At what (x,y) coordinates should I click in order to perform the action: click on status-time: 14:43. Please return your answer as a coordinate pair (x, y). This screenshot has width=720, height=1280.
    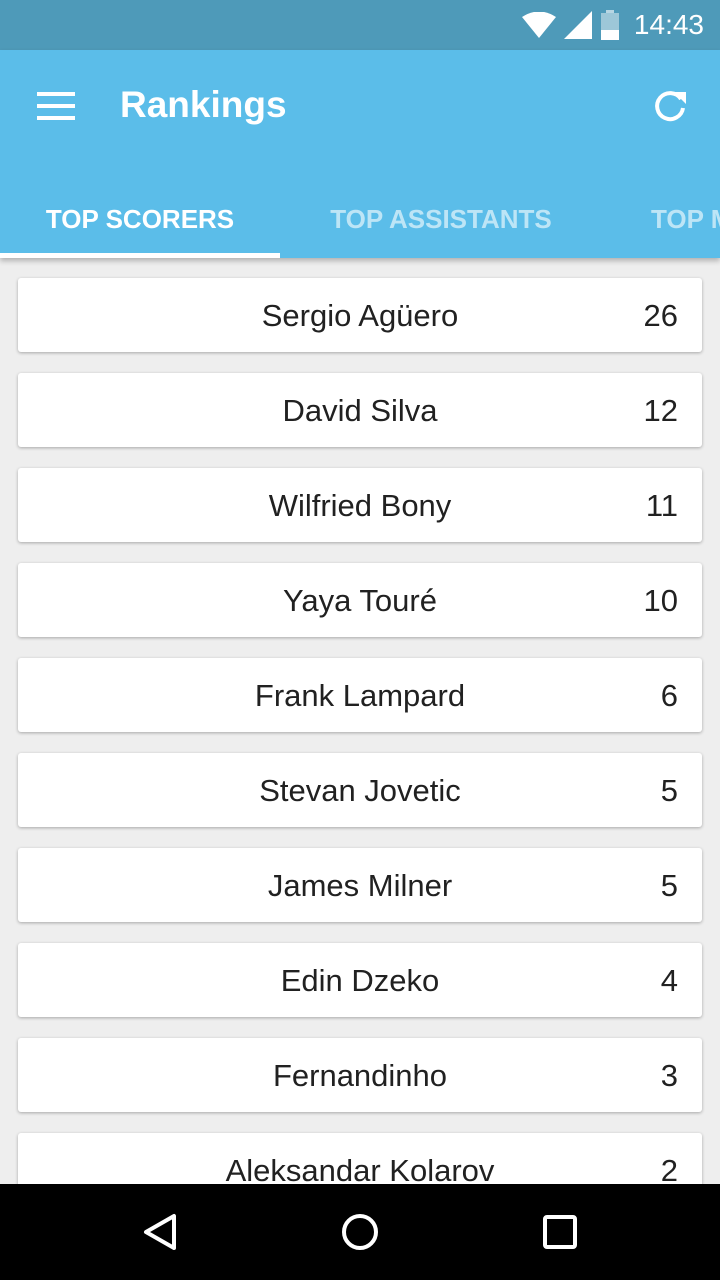
    Looking at the image, I should click on (668, 24).